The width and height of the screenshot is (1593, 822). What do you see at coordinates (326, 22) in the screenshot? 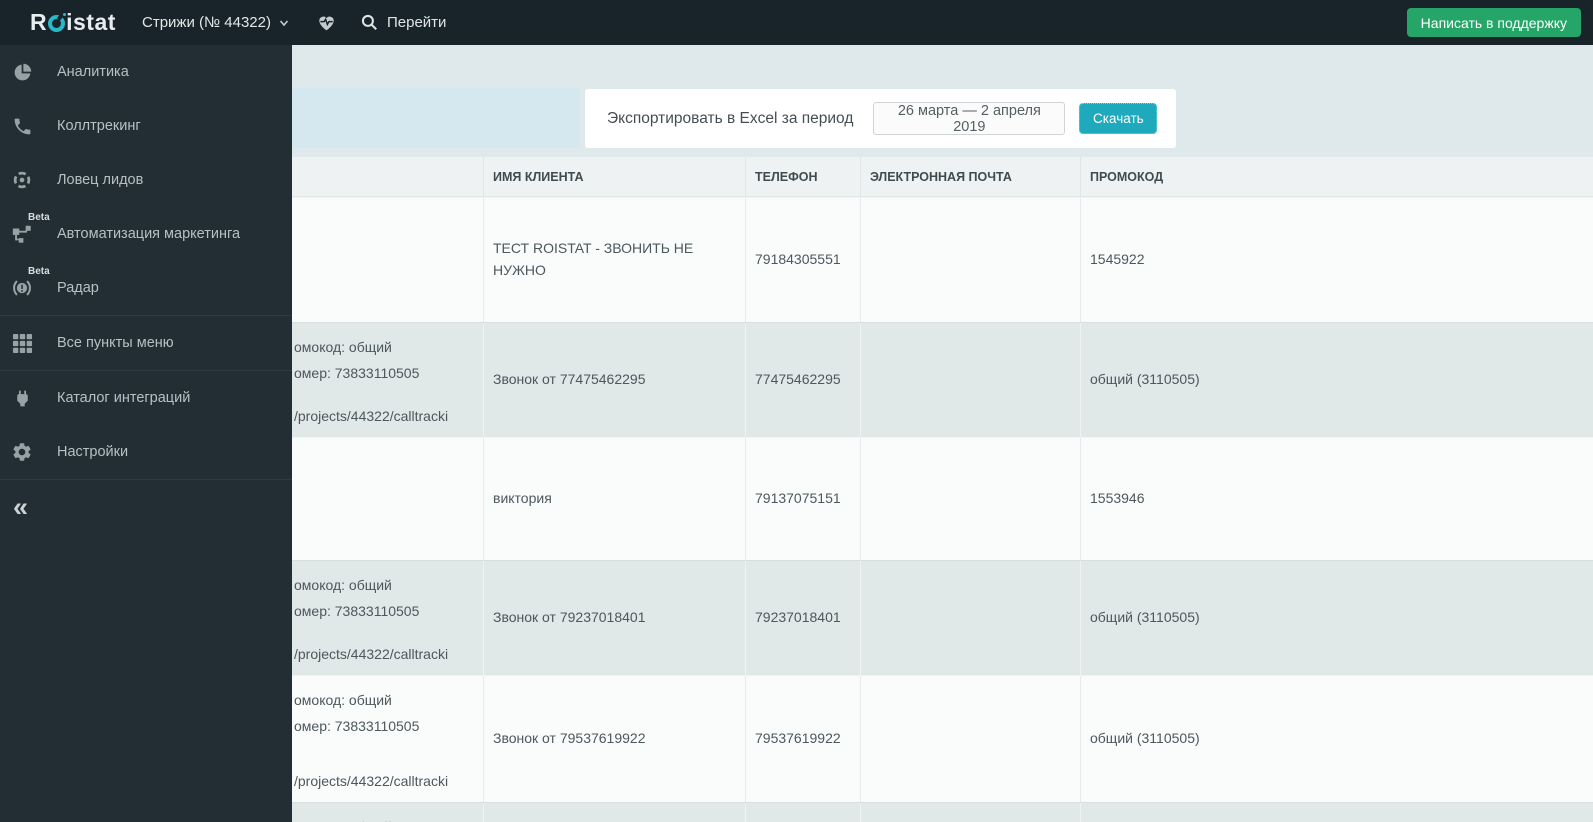
I see `health-heart-icon` at bounding box center [326, 22].